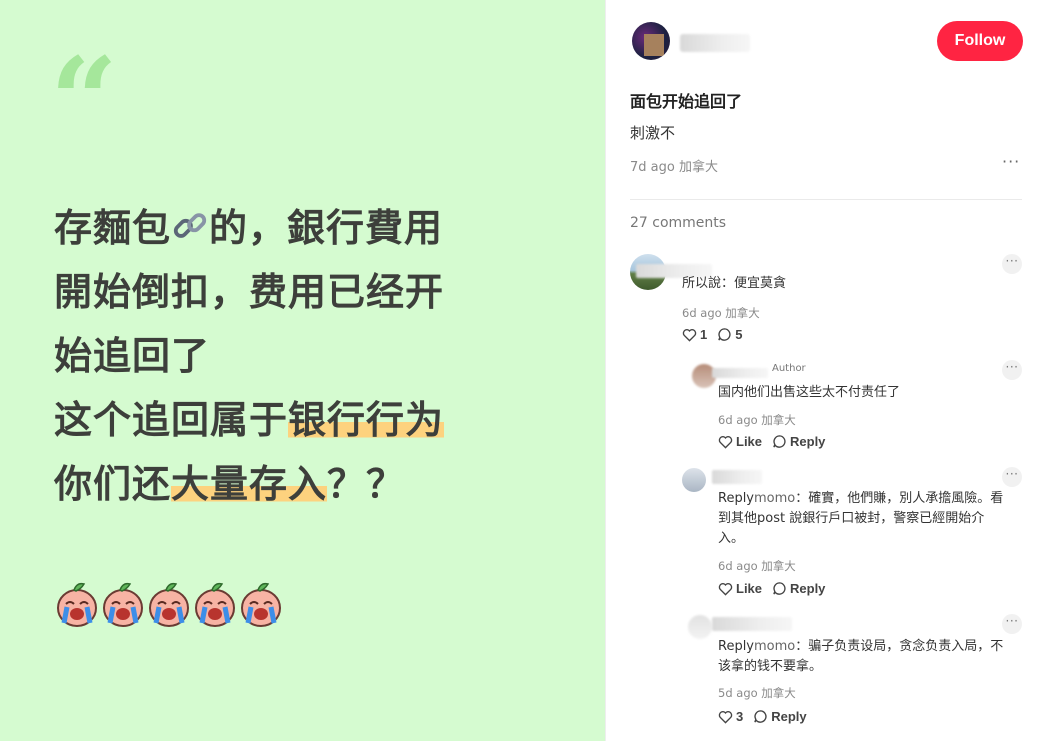 The width and height of the screenshot is (1050, 741). Describe the element at coordinates (249, 292) in the screenshot. I see `text-line-2: 開始倒扣，费用已经开` at that location.